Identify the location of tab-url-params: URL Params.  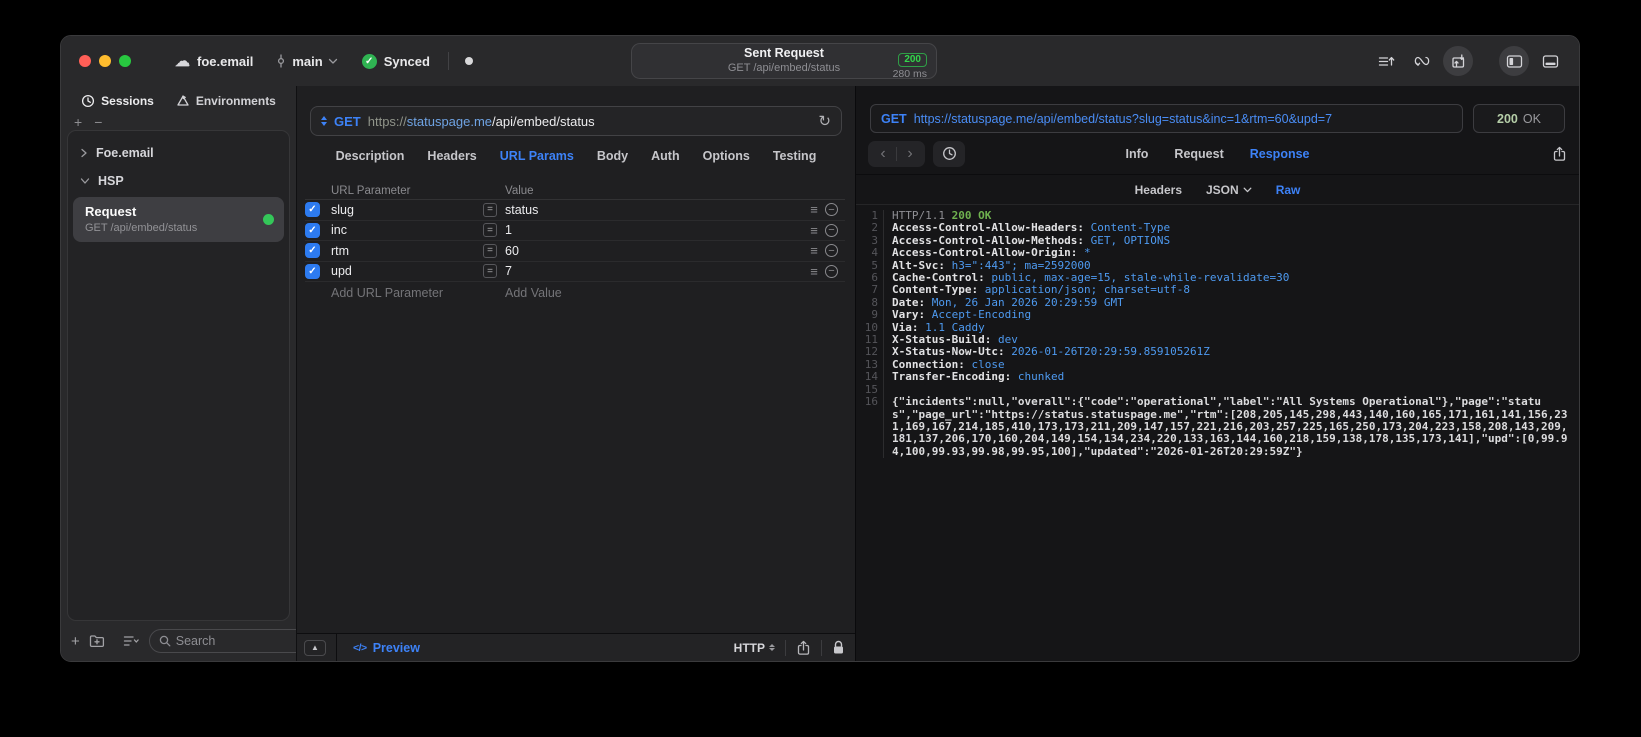
(537, 156).